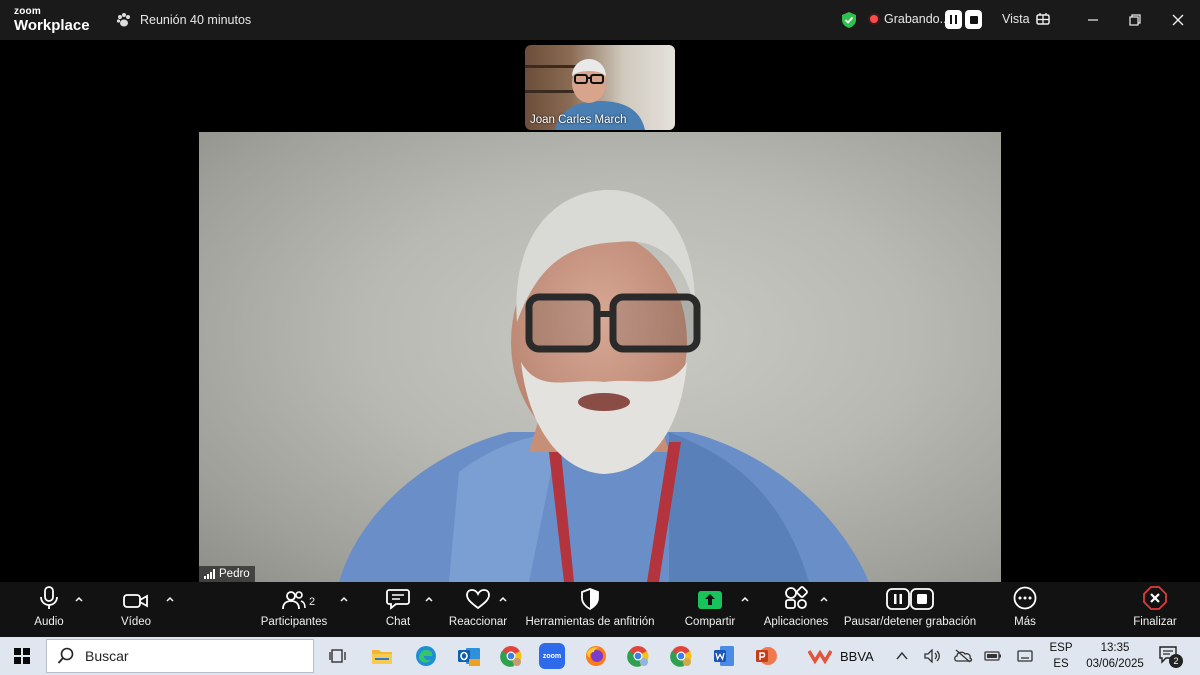  What do you see at coordinates (294, 622) in the screenshot?
I see `participants-label: Participantes` at bounding box center [294, 622].